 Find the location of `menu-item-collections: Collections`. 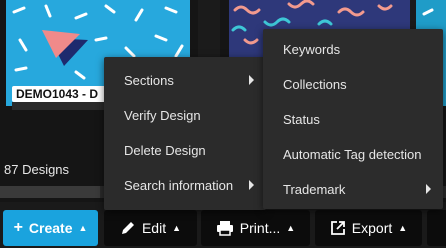

menu-item-collections: Collections is located at coordinates (353, 84).